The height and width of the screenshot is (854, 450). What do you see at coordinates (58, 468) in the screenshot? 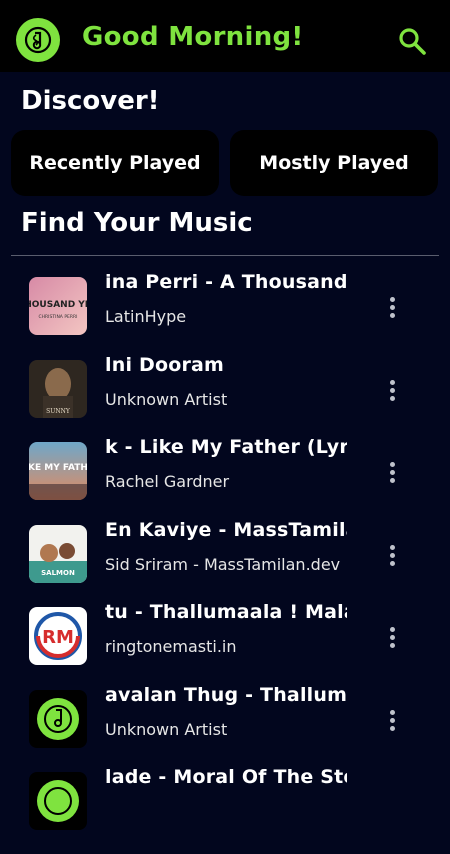
I see `thumb-text: KE MY FATH` at bounding box center [58, 468].